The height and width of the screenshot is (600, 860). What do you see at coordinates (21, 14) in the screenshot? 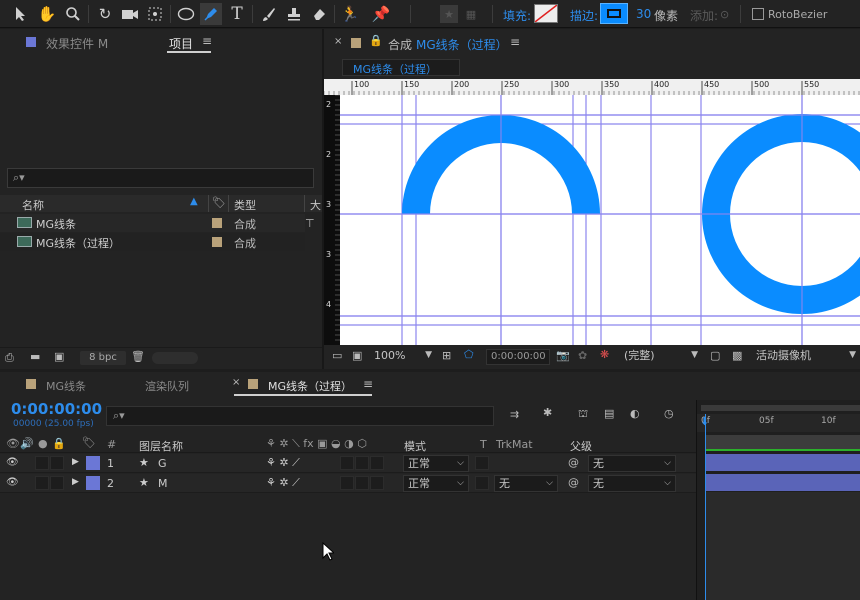
I see `selection-tool-icon` at bounding box center [21, 14].